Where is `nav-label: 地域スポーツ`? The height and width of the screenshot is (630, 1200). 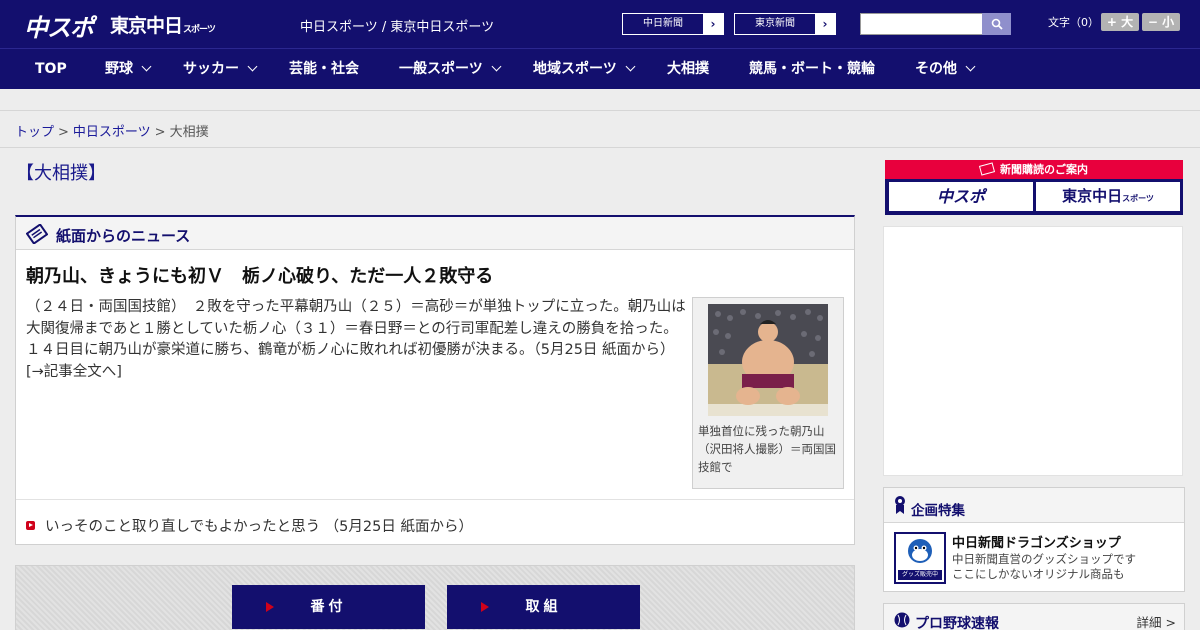
nav-label: 地域スポーツ is located at coordinates (575, 69).